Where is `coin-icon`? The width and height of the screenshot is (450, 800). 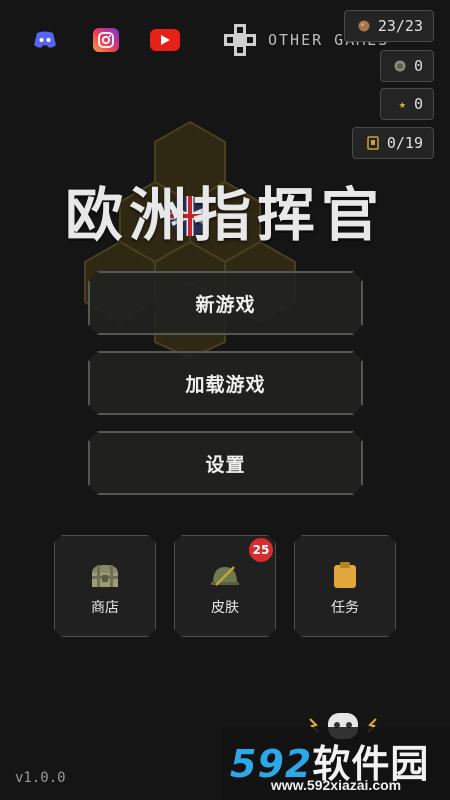 coin-icon is located at coordinates (400, 66).